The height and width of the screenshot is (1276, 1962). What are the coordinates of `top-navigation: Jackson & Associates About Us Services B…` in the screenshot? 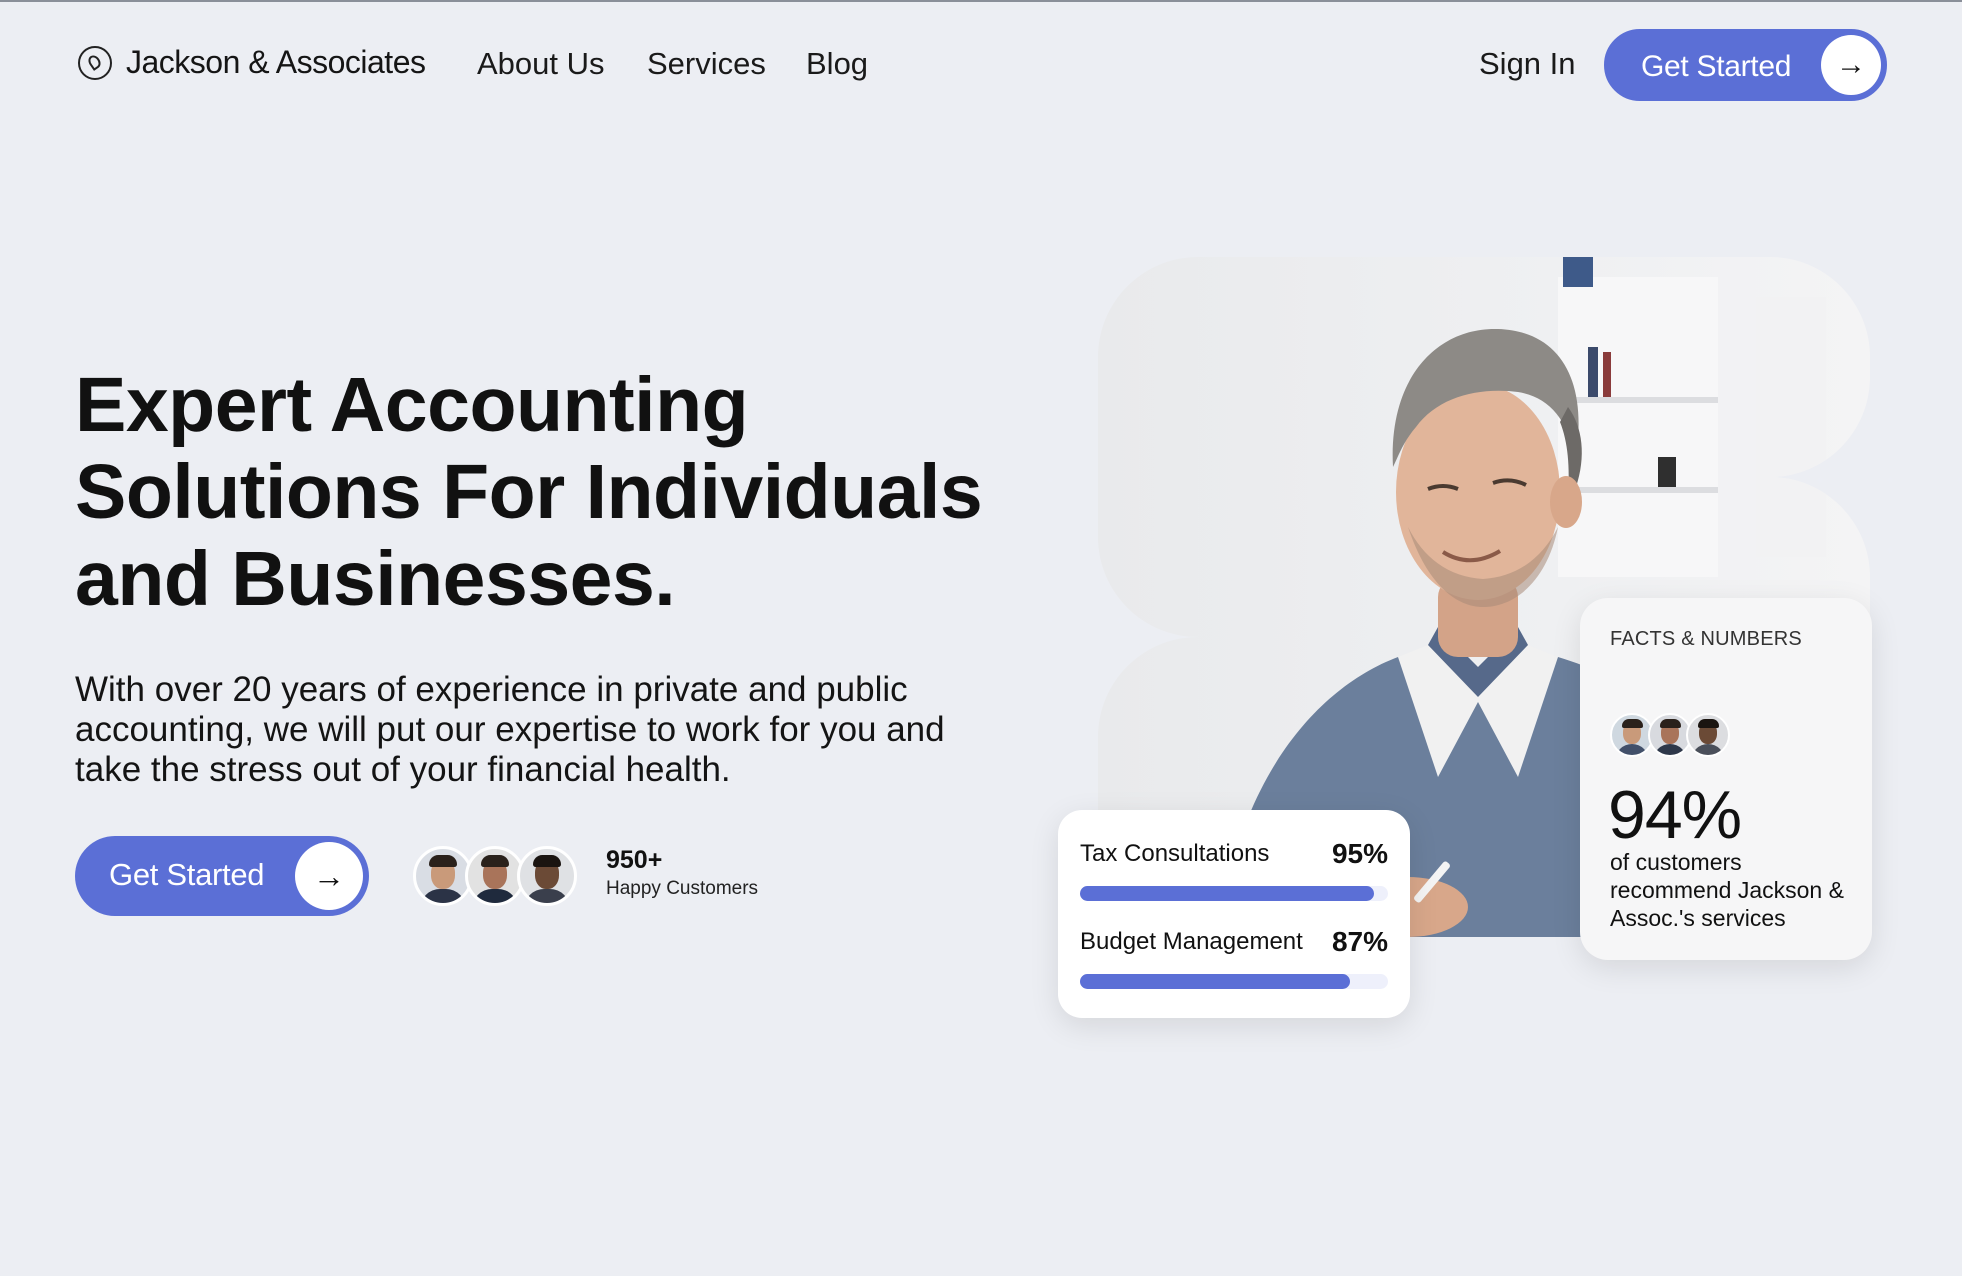 It's located at (981, 65).